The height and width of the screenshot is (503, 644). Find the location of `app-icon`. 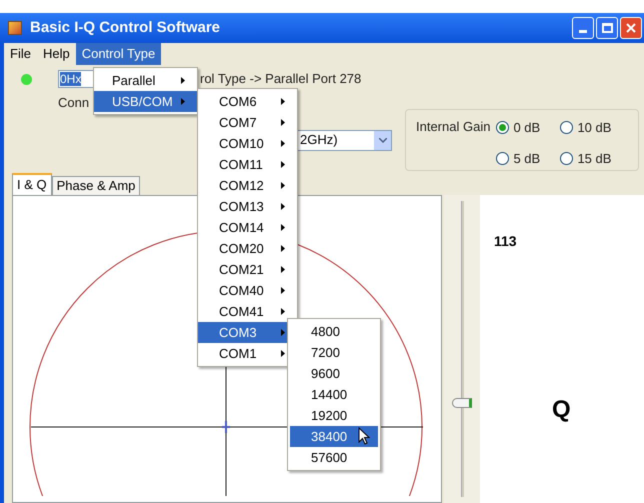

app-icon is located at coordinates (15, 28).